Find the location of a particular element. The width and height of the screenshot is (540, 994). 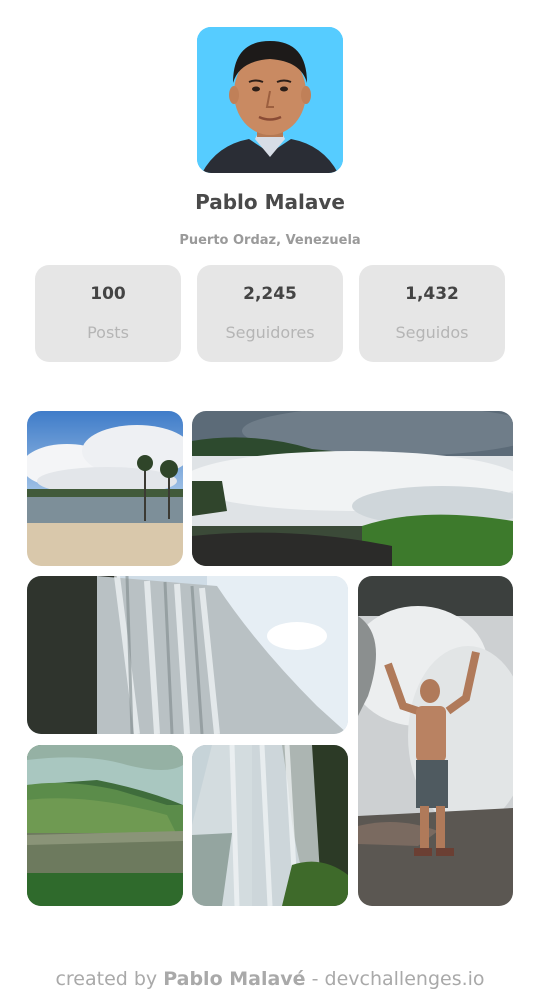

profile-location: Puerto Ordaz, Venezuela is located at coordinates (270, 240).